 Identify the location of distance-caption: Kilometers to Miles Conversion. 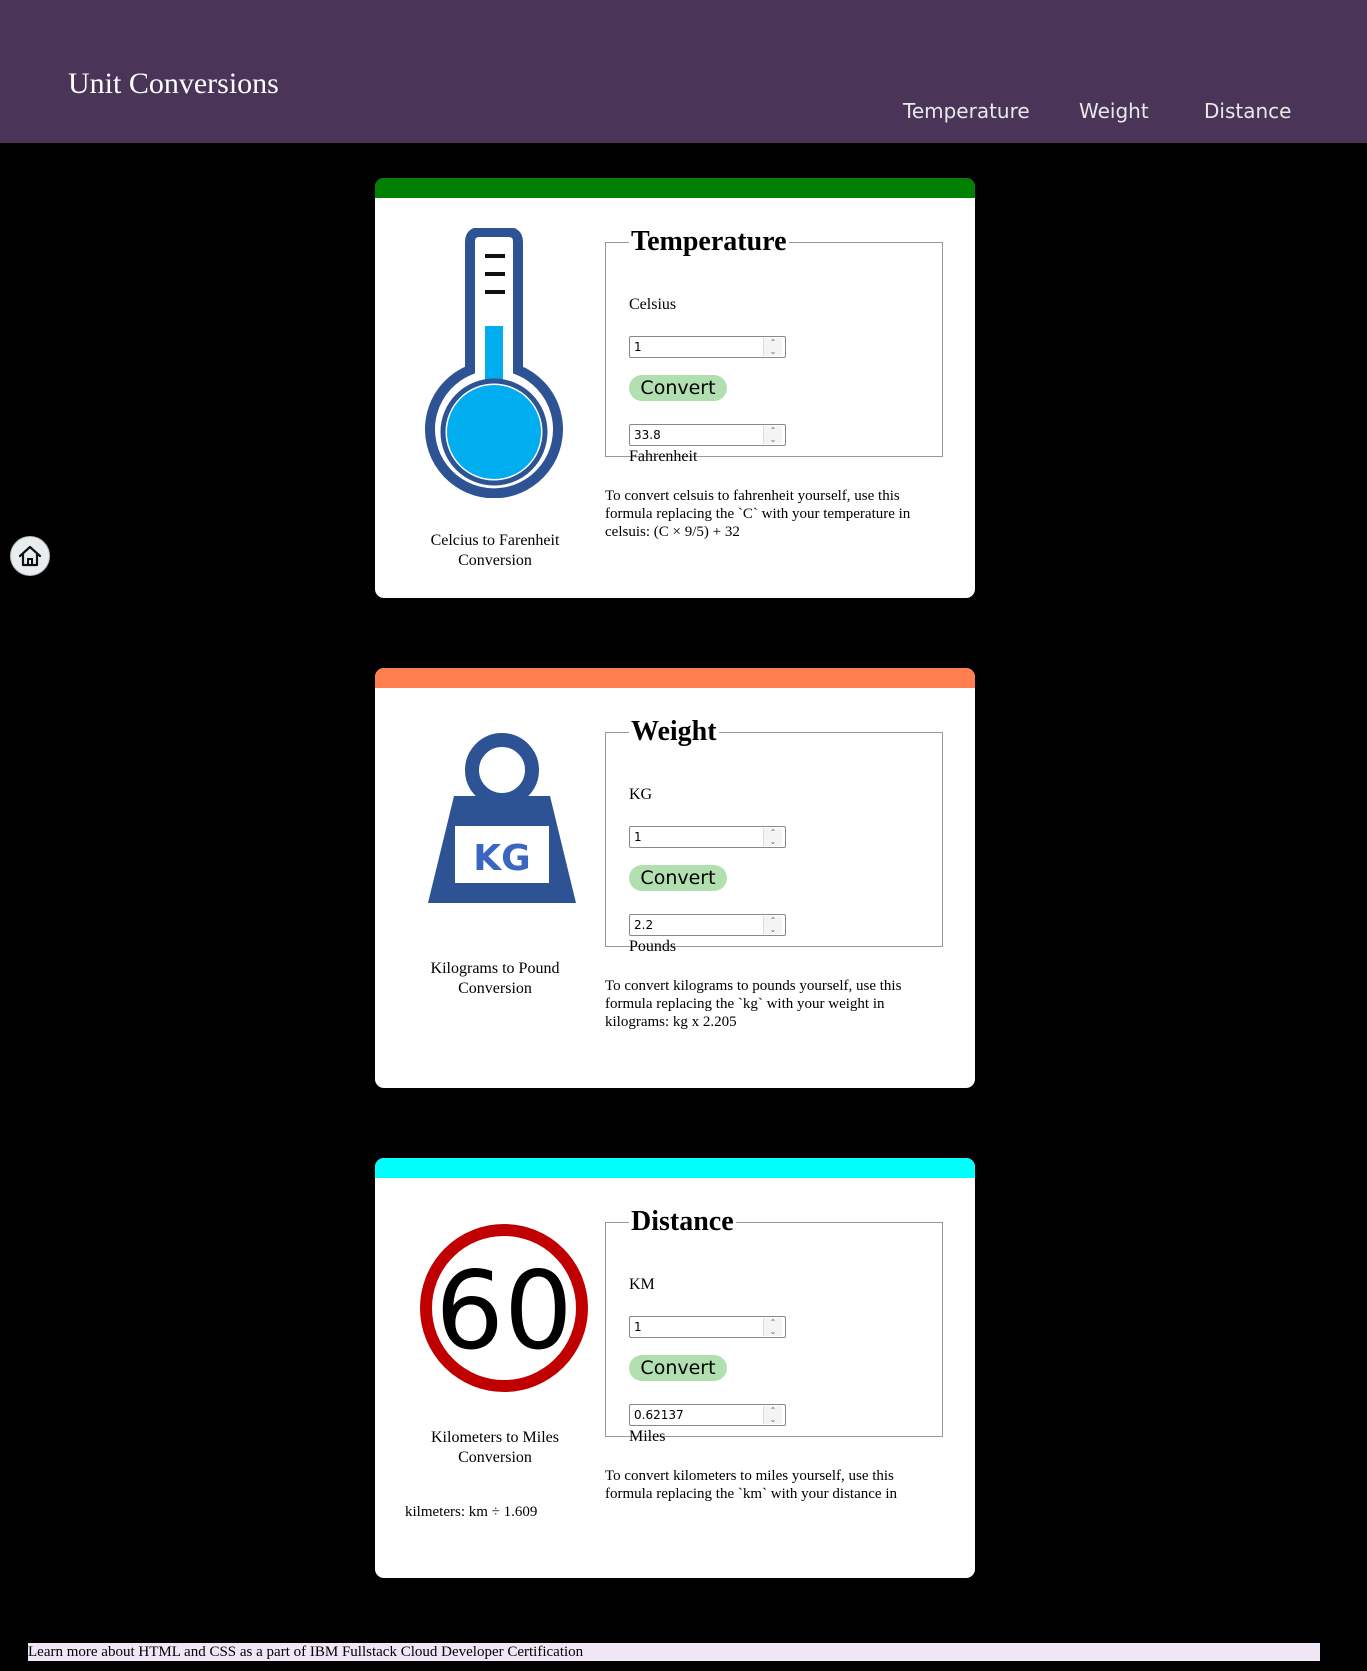
(495, 1447).